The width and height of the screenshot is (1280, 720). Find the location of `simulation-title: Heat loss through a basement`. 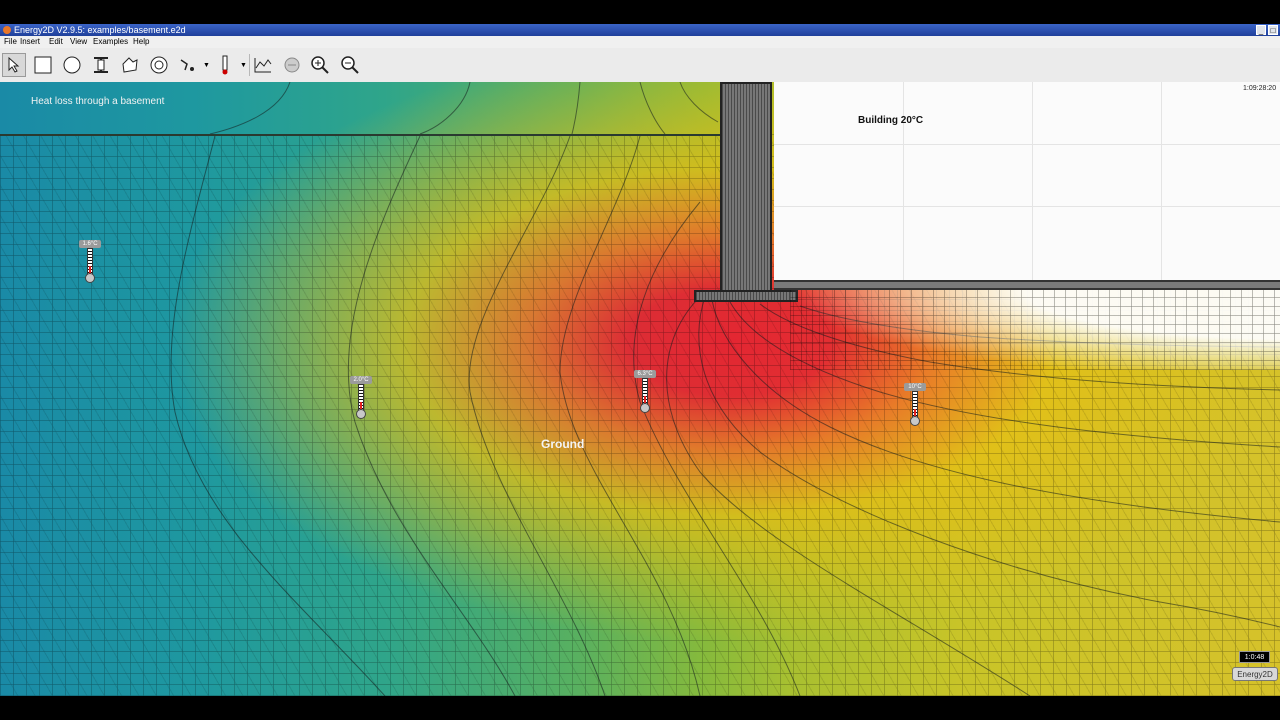

simulation-title: Heat loss through a basement is located at coordinates (97, 101).